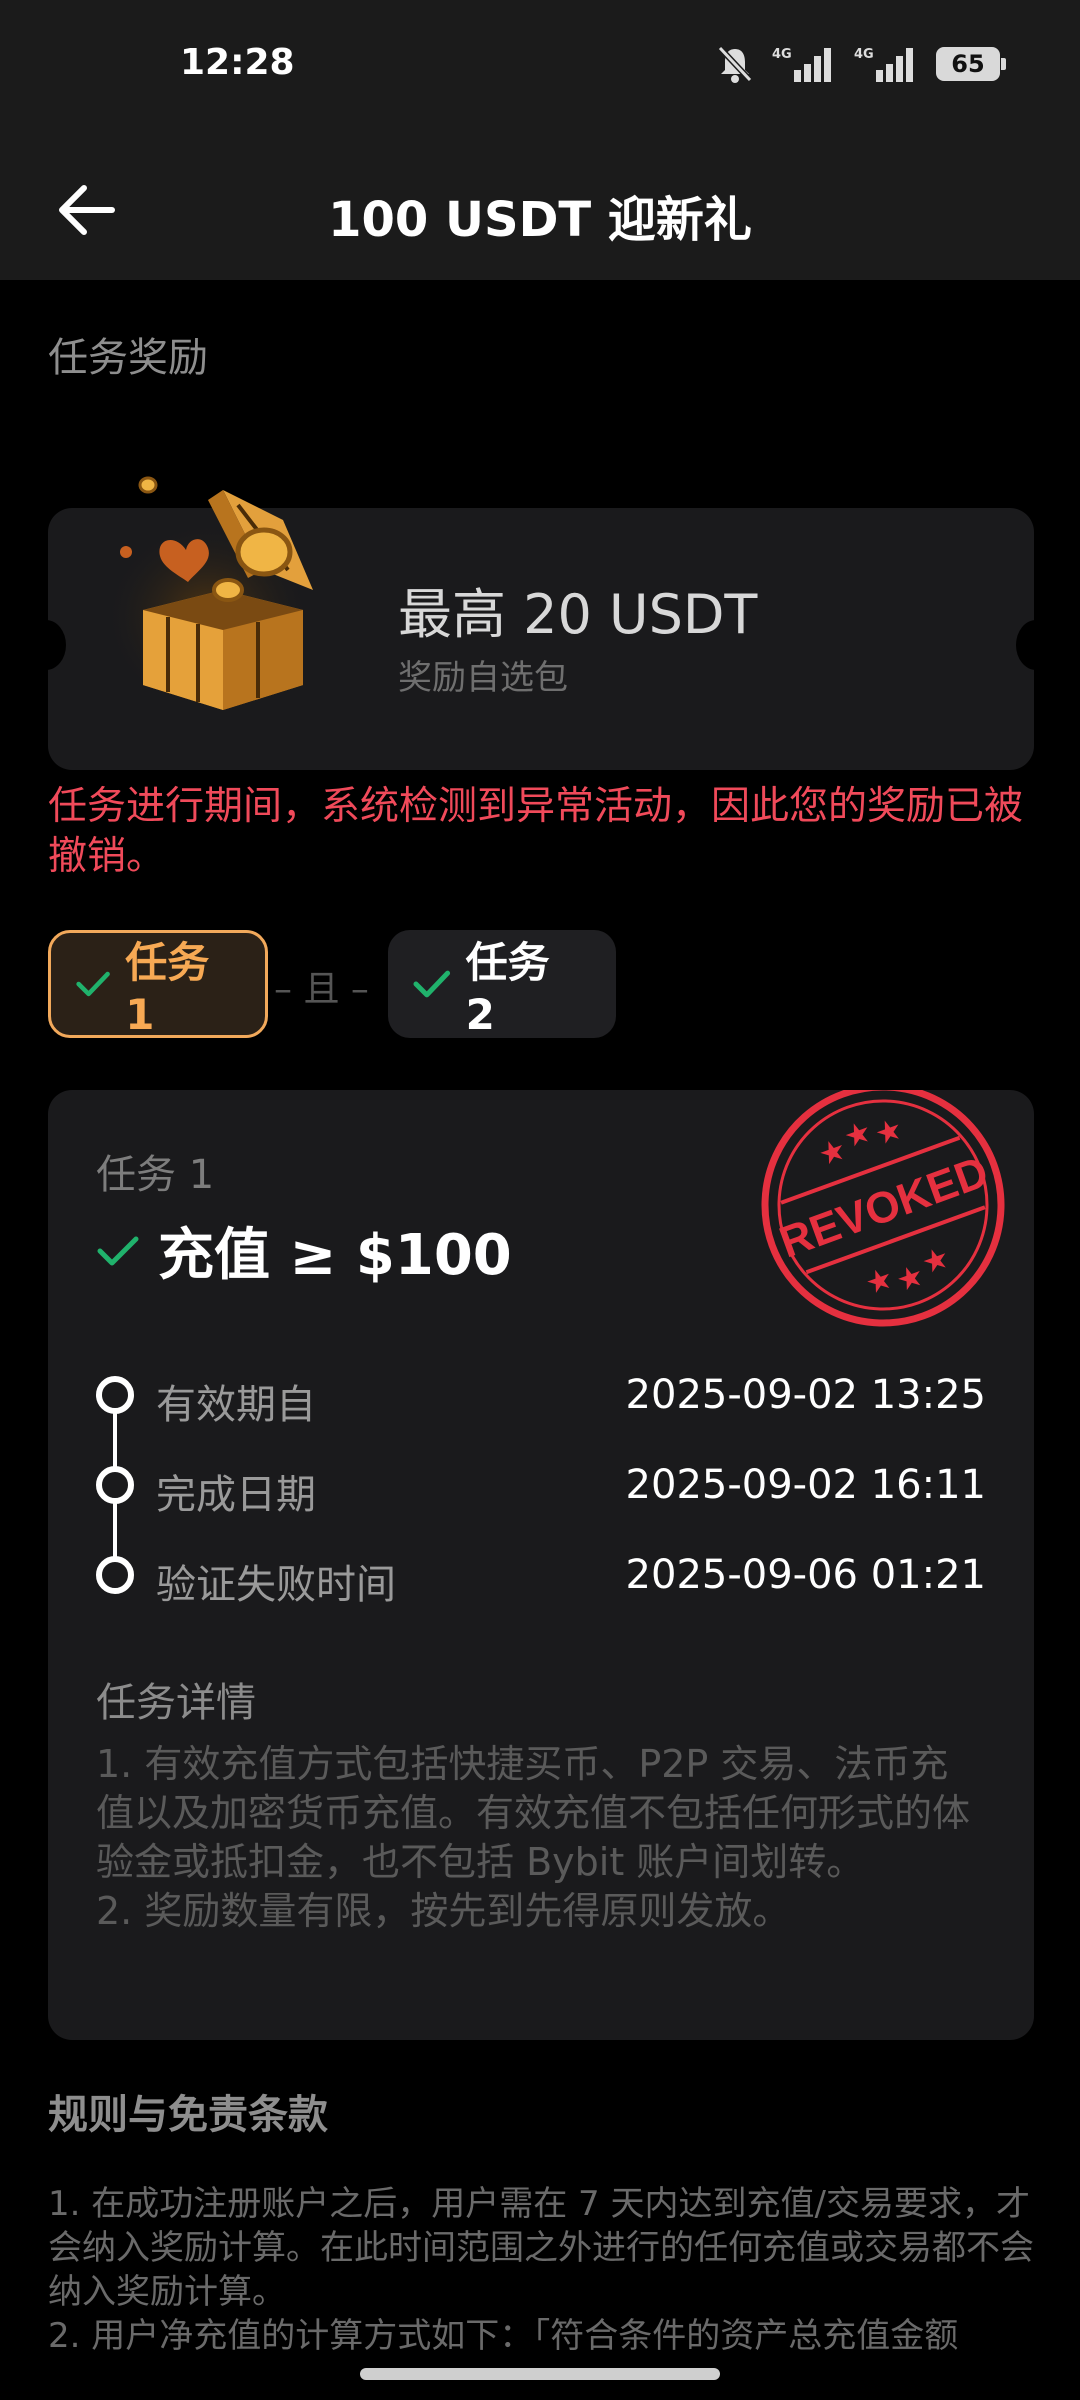 This screenshot has height=2400, width=1080. I want to click on timeline-value: 2025-09-02 16:11, so click(805, 1485).